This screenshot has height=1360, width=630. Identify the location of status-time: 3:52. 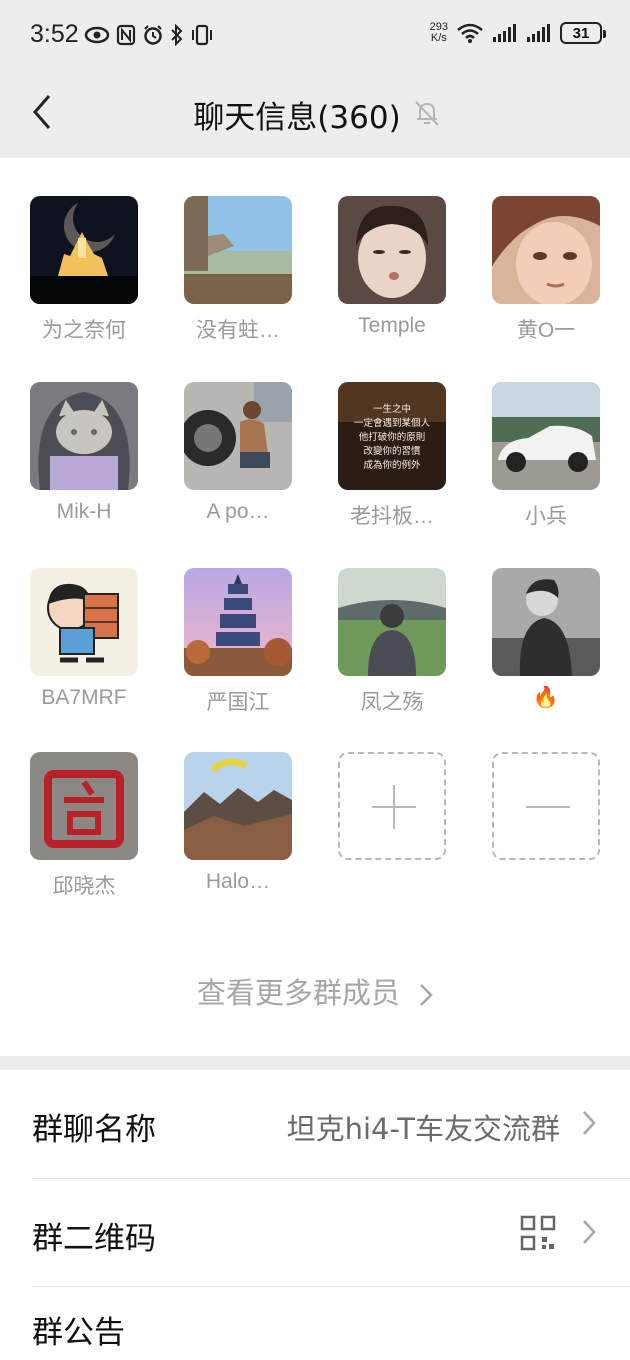
(54, 34).